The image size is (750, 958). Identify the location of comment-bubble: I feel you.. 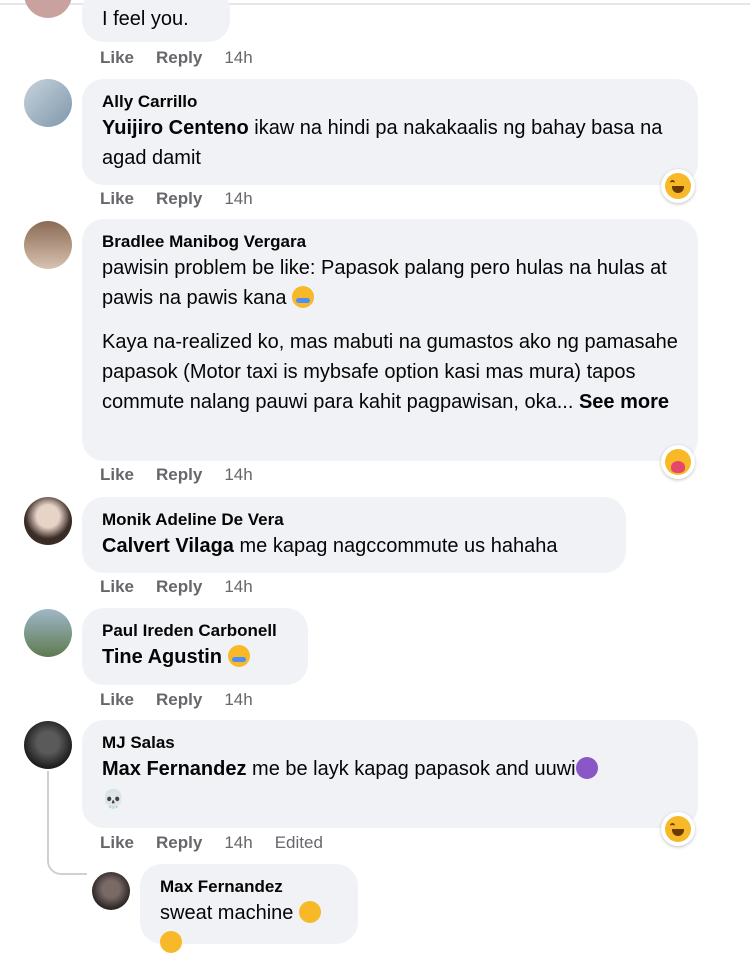
(156, 21).